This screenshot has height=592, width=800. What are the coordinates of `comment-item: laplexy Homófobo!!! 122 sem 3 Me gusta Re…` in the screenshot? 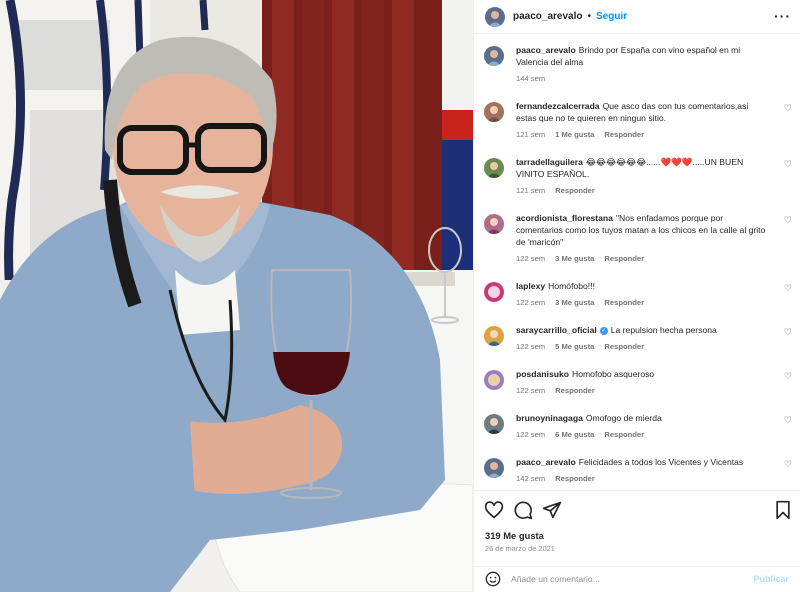 It's located at (640, 294).